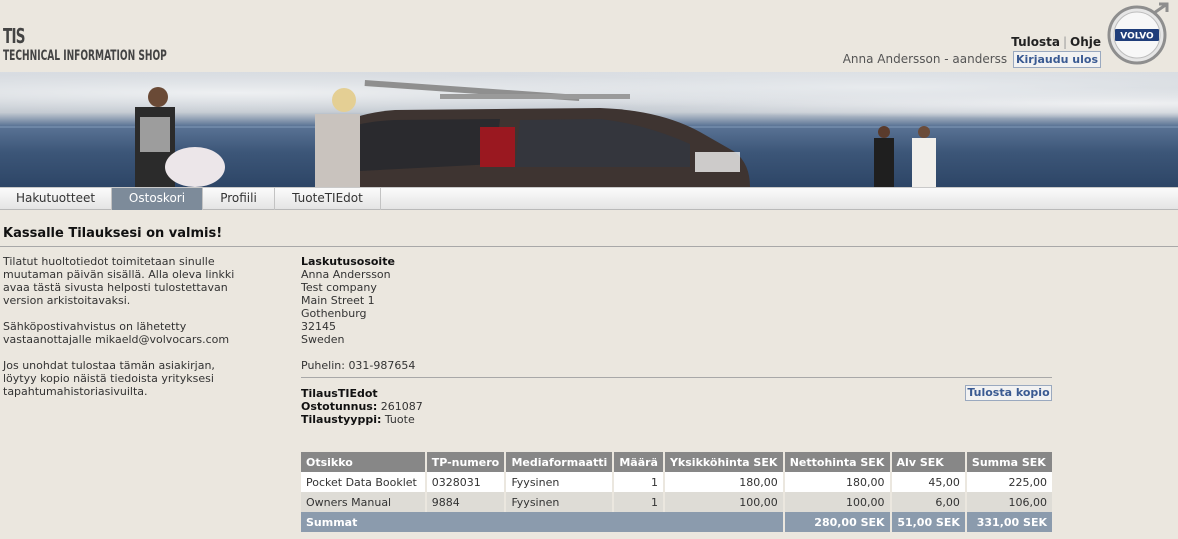  I want to click on billing-title: Laskutusosoite, so click(348, 261).